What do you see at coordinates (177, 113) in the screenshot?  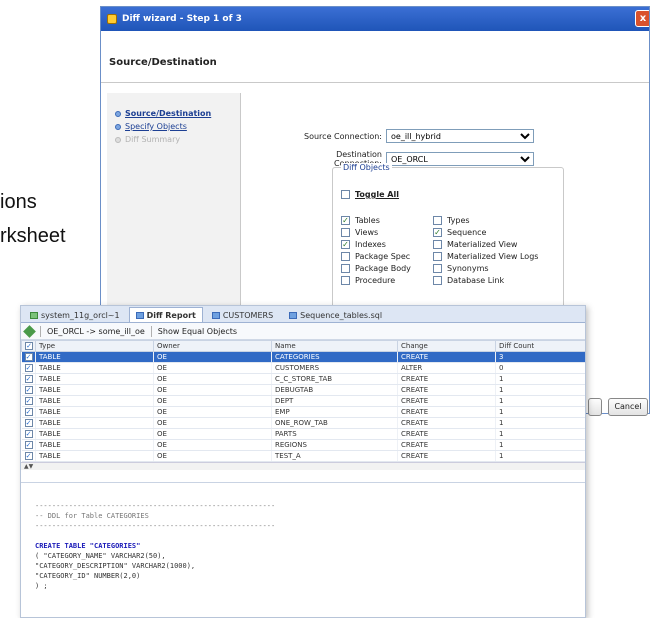 I see `step-source-destination: Source/Destination` at bounding box center [177, 113].